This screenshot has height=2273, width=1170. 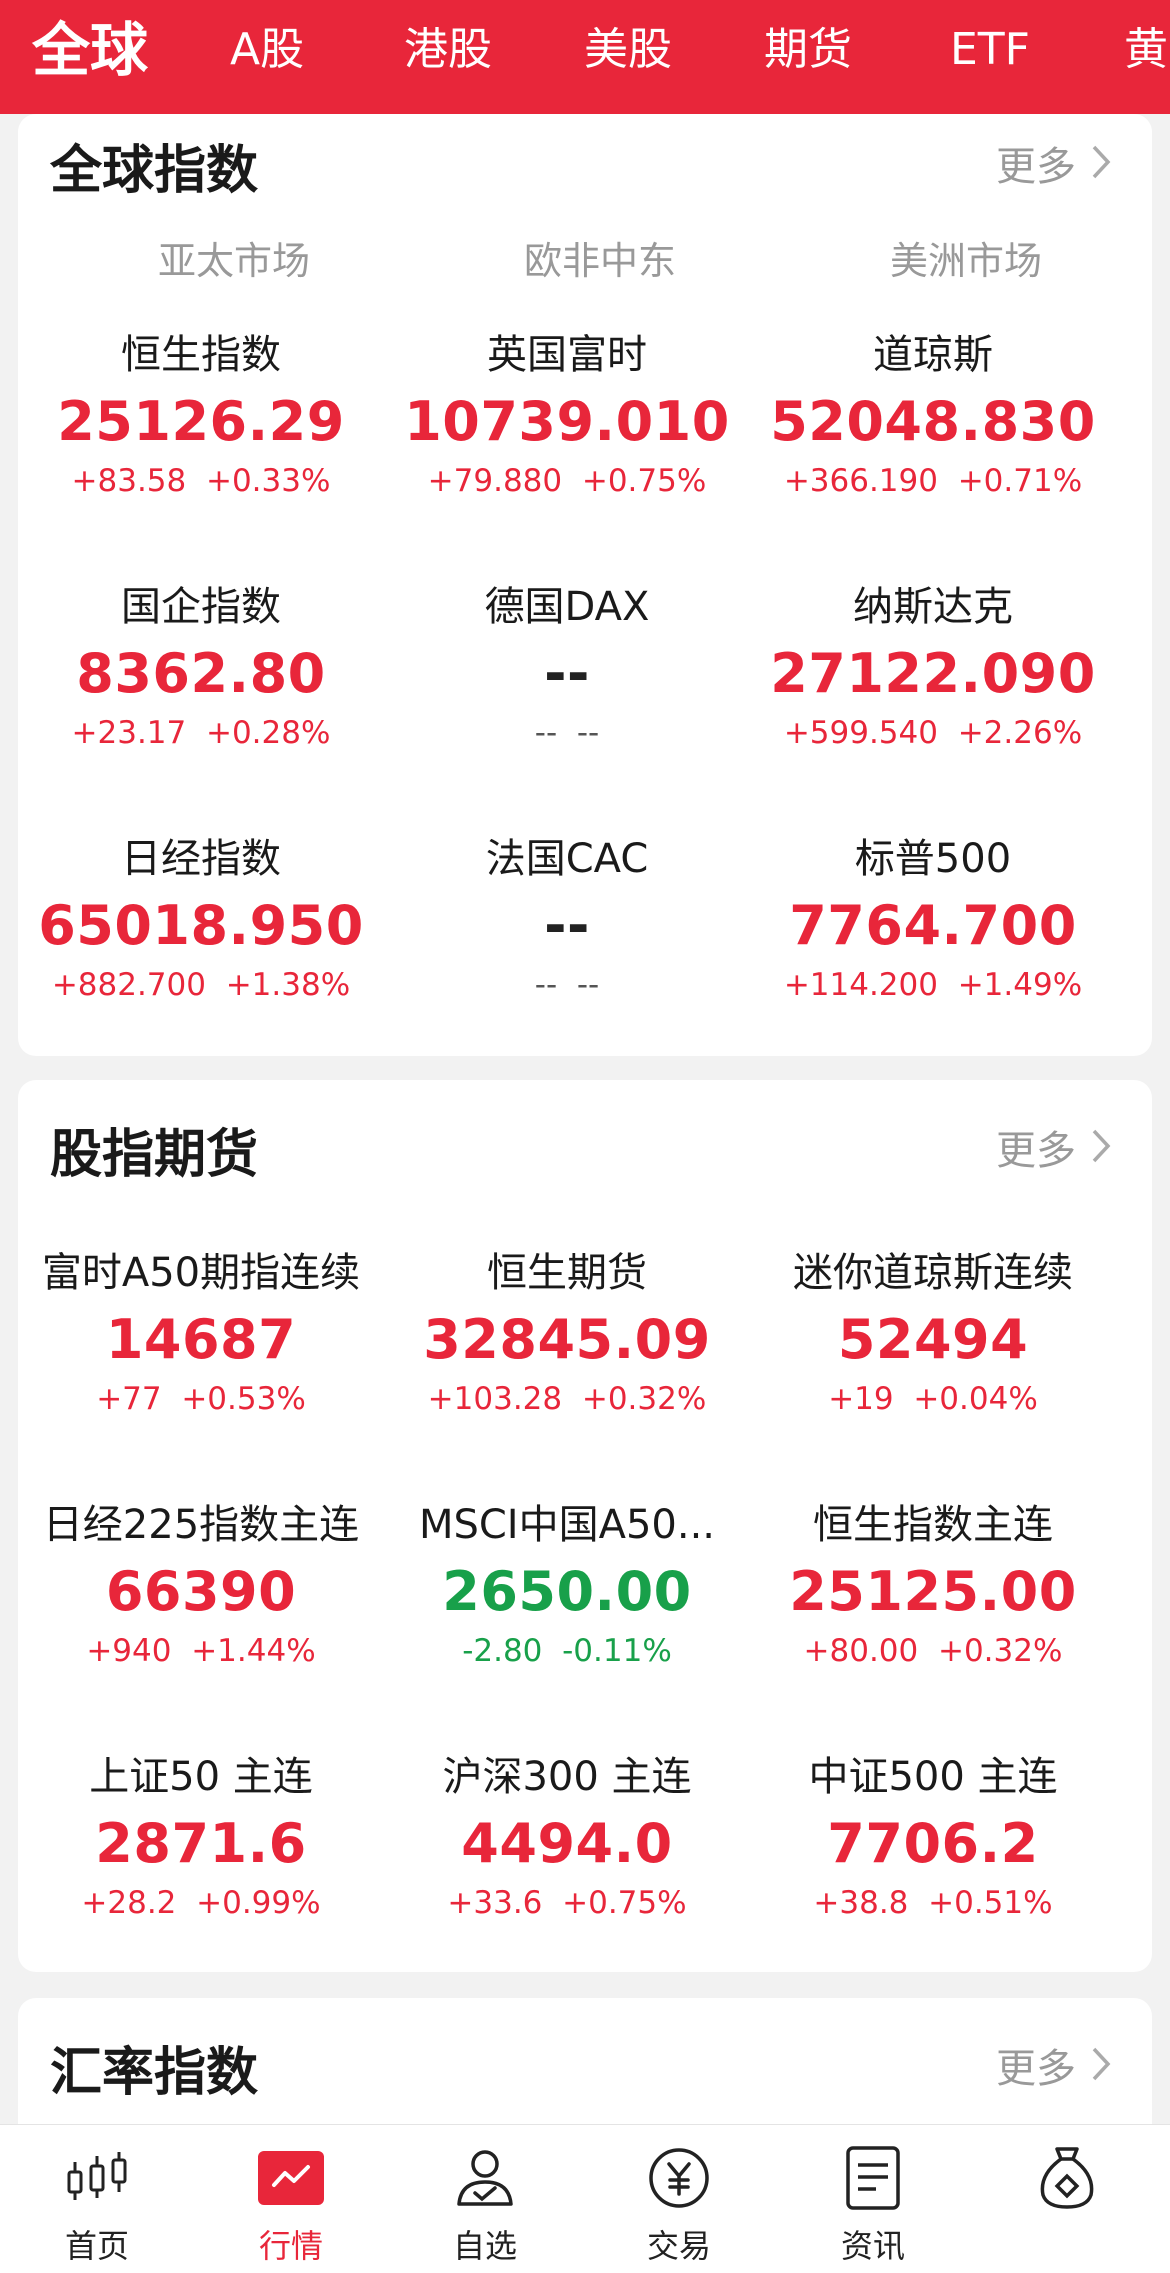 What do you see at coordinates (933, 355) in the screenshot?
I see `quote-name: 道琼斯` at bounding box center [933, 355].